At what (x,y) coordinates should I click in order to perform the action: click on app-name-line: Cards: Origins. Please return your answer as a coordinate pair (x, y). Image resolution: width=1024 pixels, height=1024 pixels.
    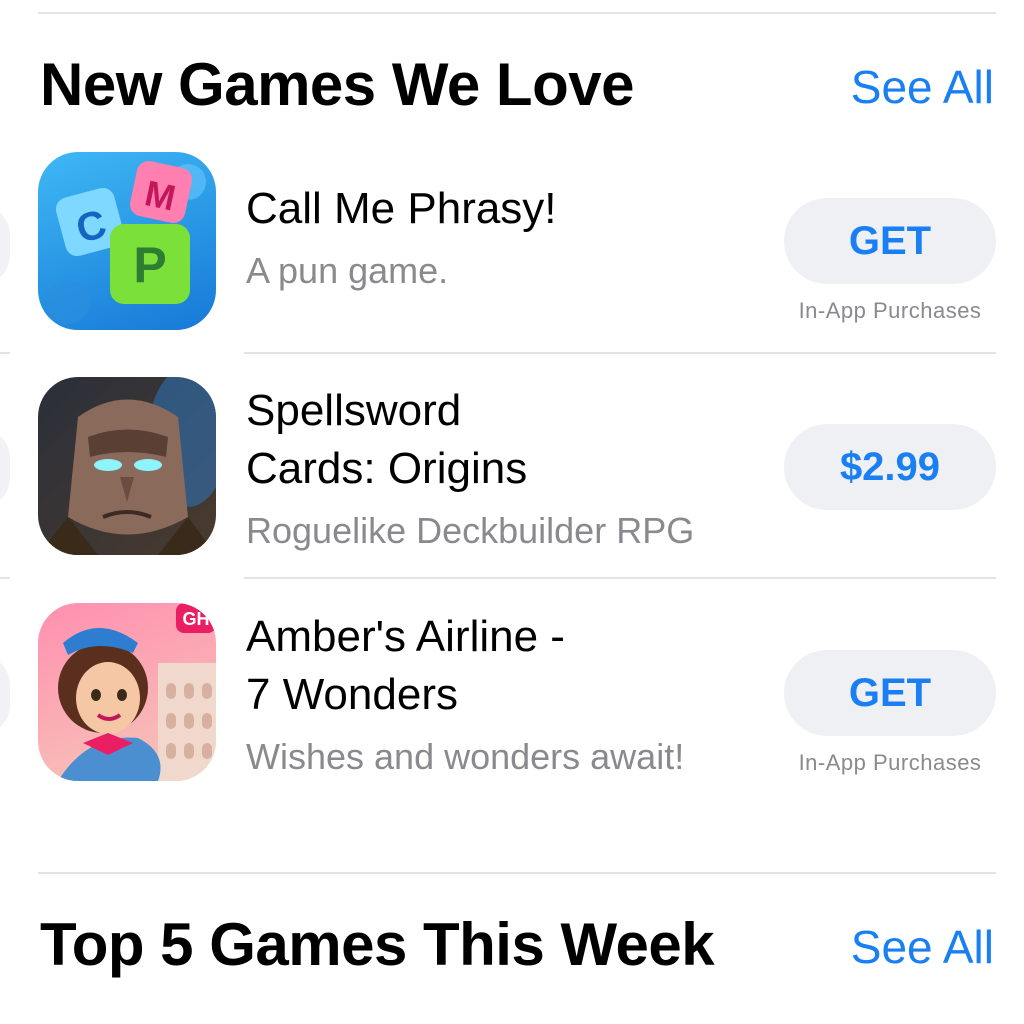
    Looking at the image, I should click on (387, 468).